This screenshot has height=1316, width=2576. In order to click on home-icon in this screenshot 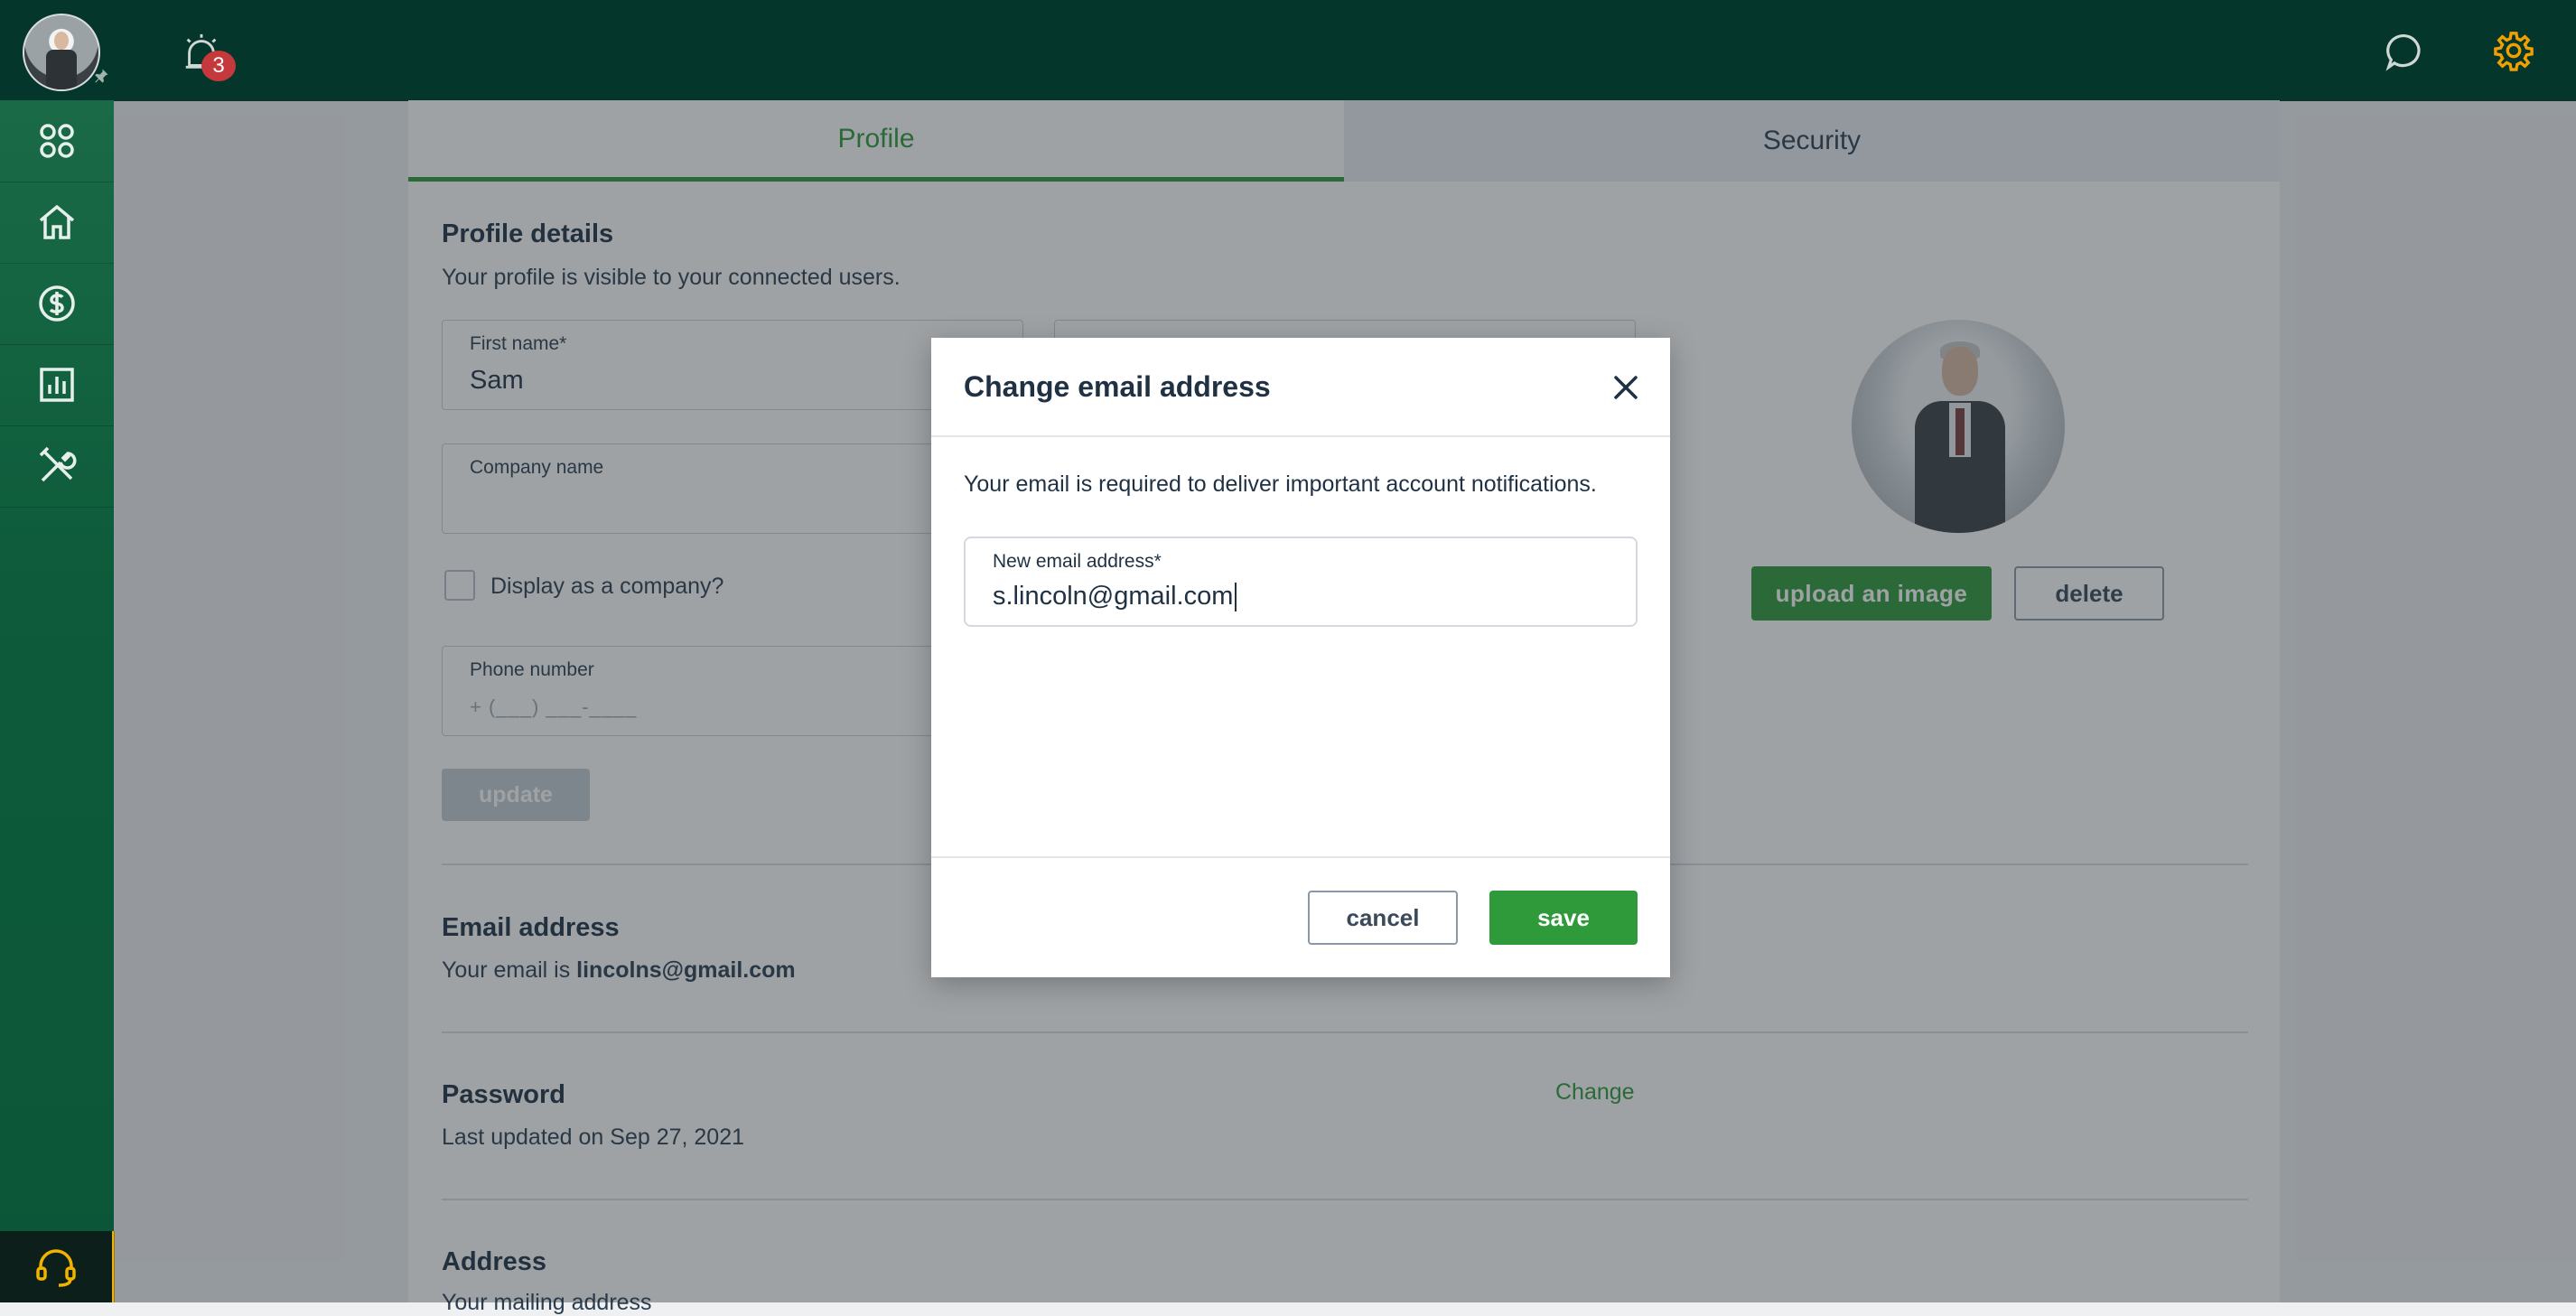, I will do `click(57, 221)`.